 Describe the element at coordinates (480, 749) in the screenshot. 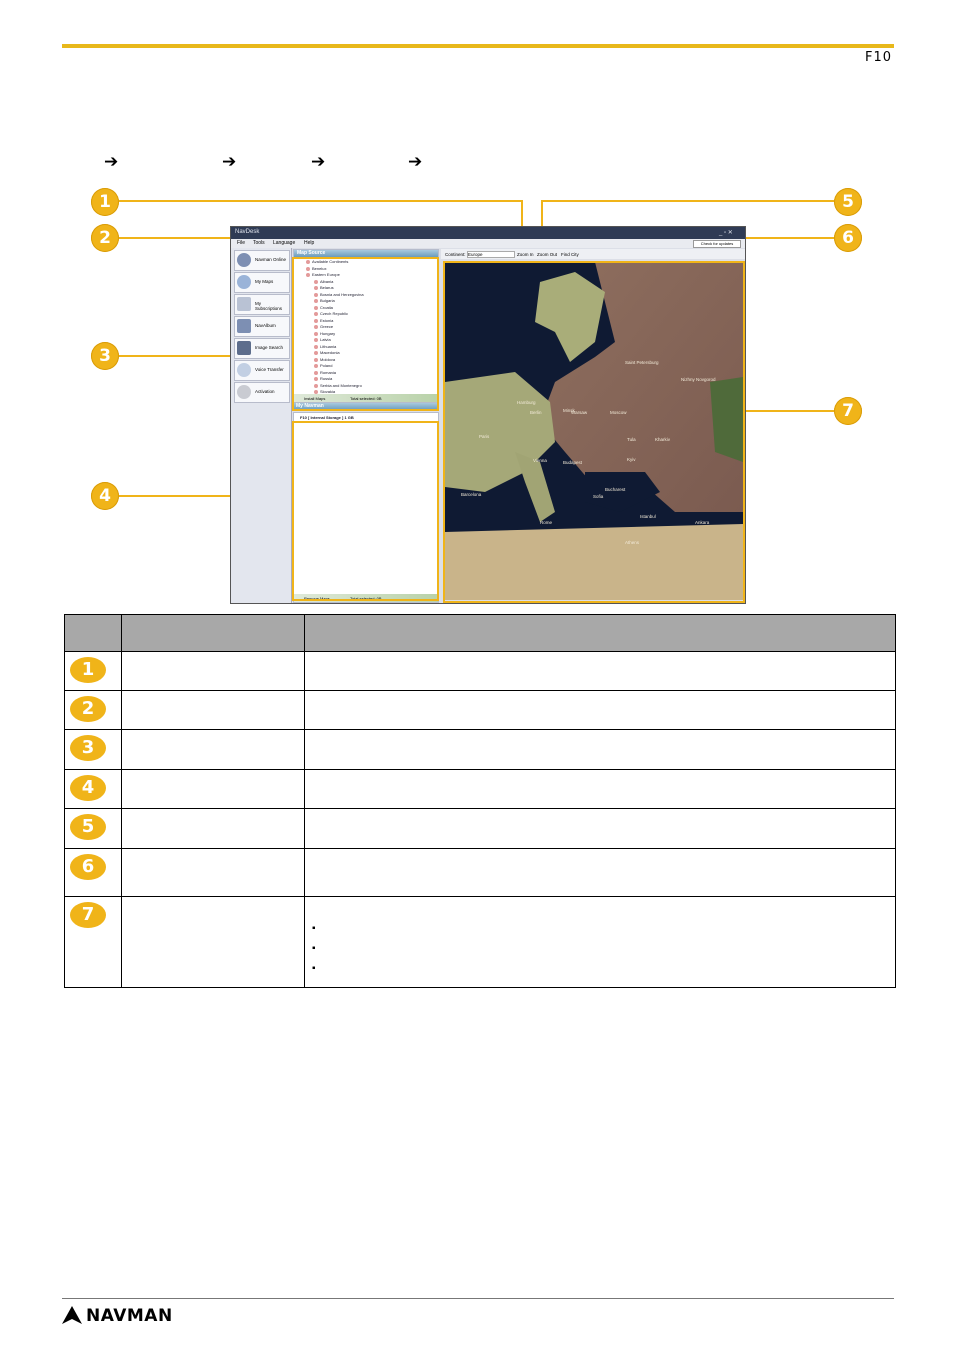

I see `table-row: 3` at that location.